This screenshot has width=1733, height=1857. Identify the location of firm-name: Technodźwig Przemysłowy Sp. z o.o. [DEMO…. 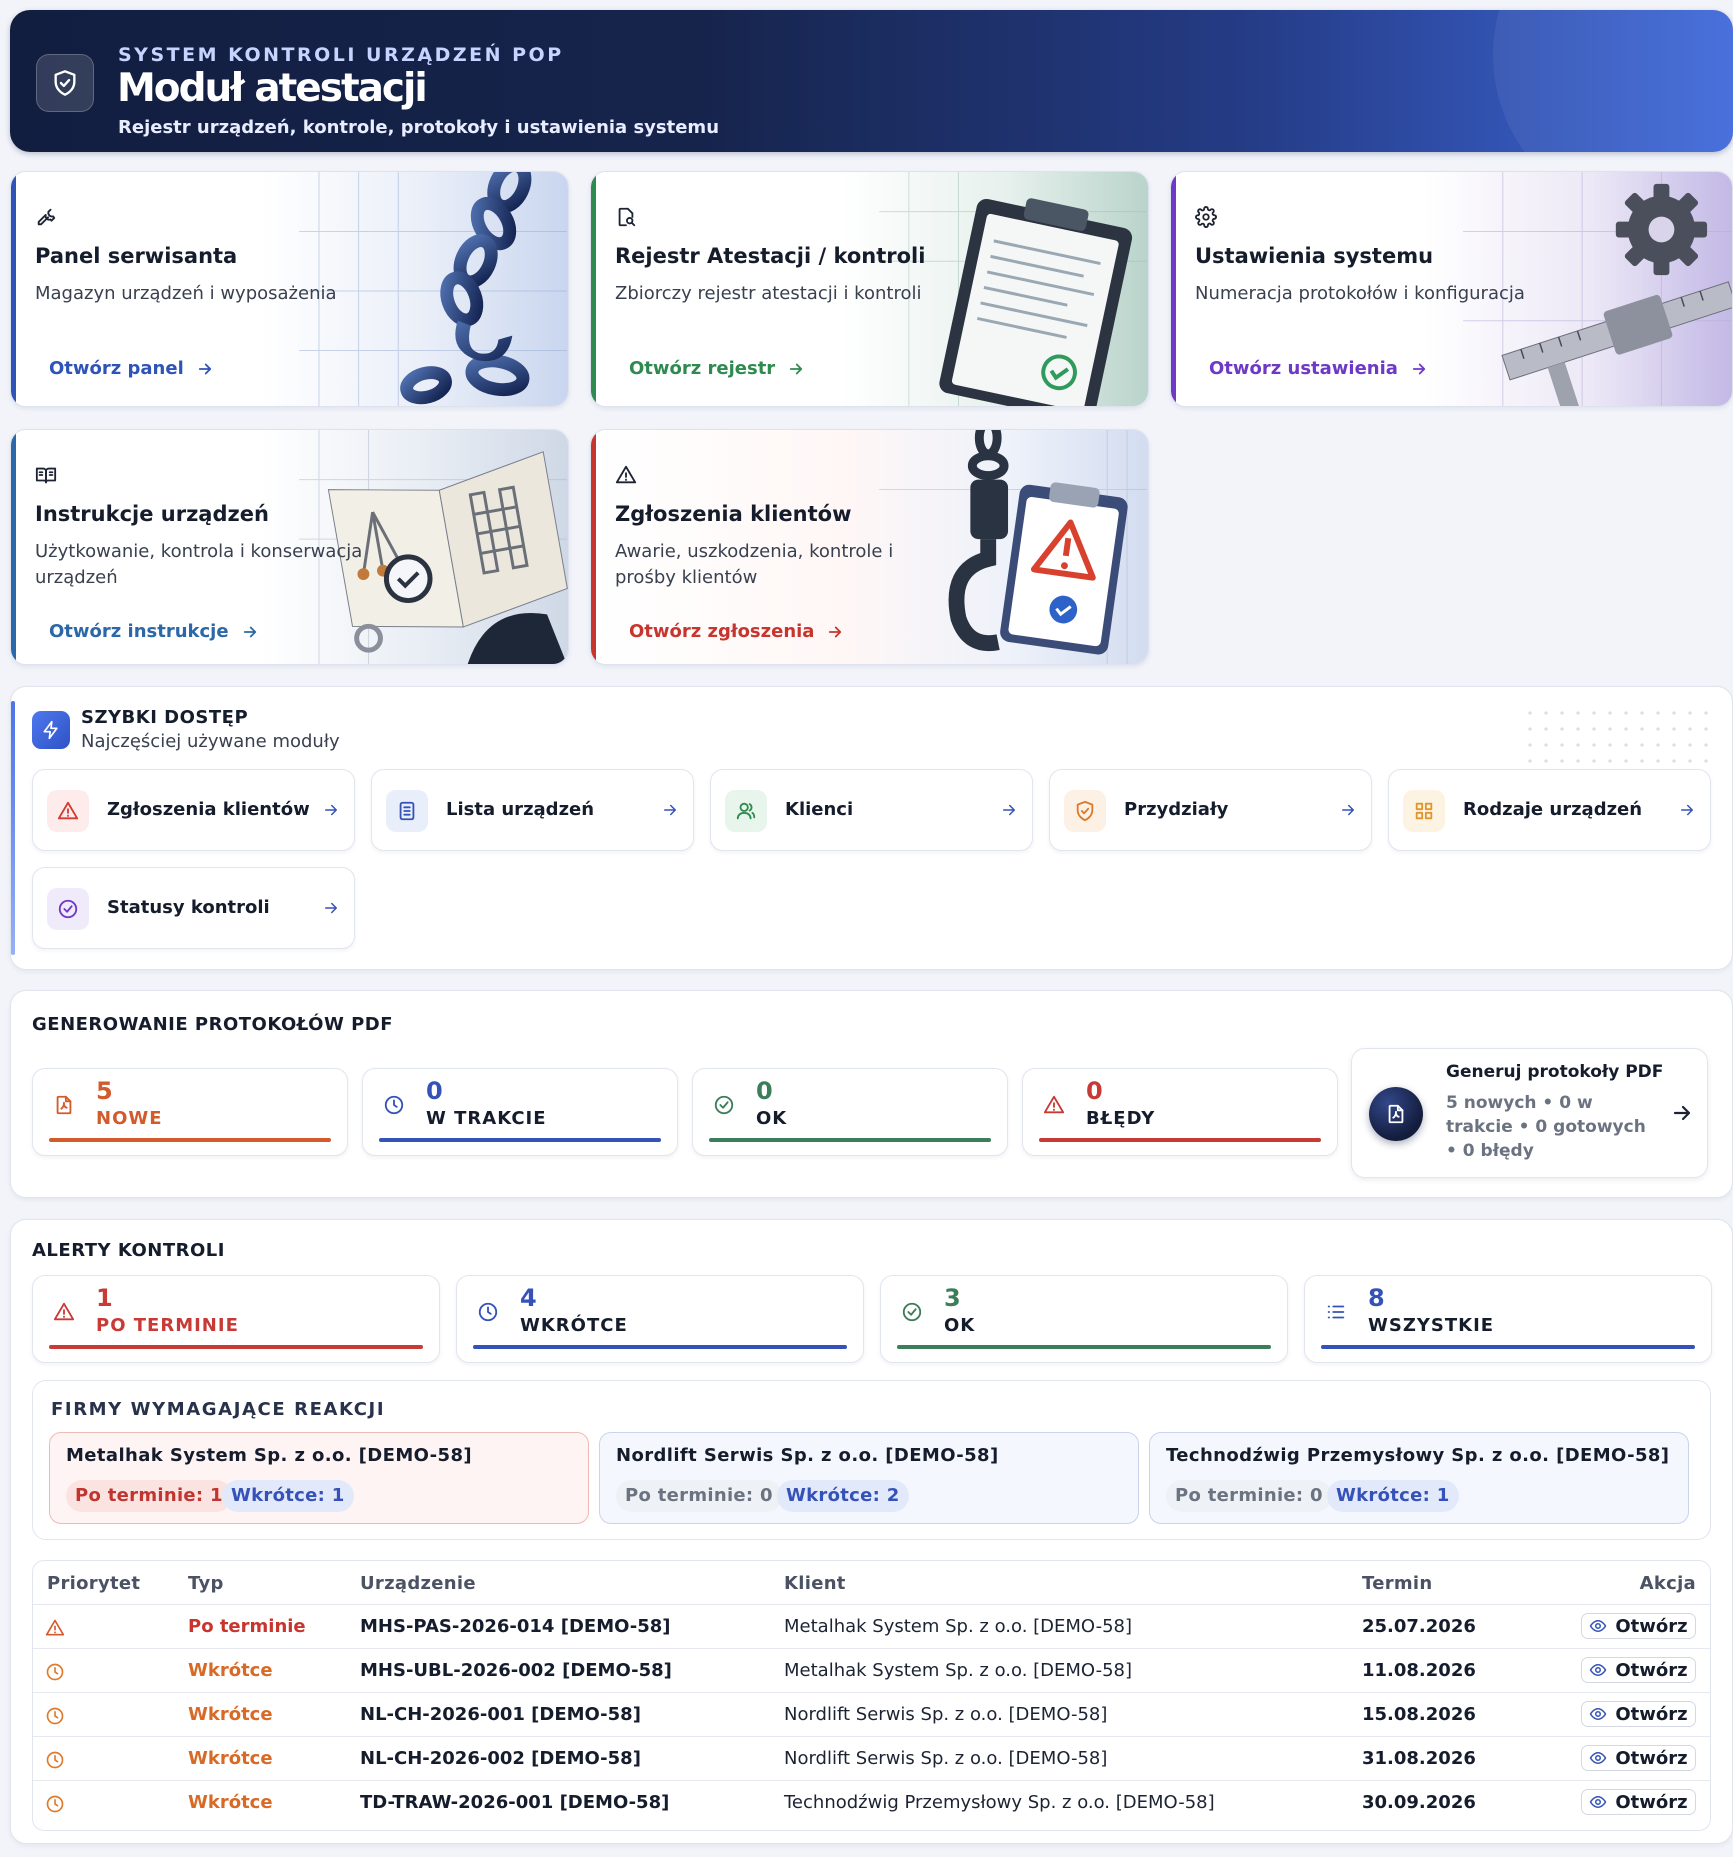
(1418, 1455).